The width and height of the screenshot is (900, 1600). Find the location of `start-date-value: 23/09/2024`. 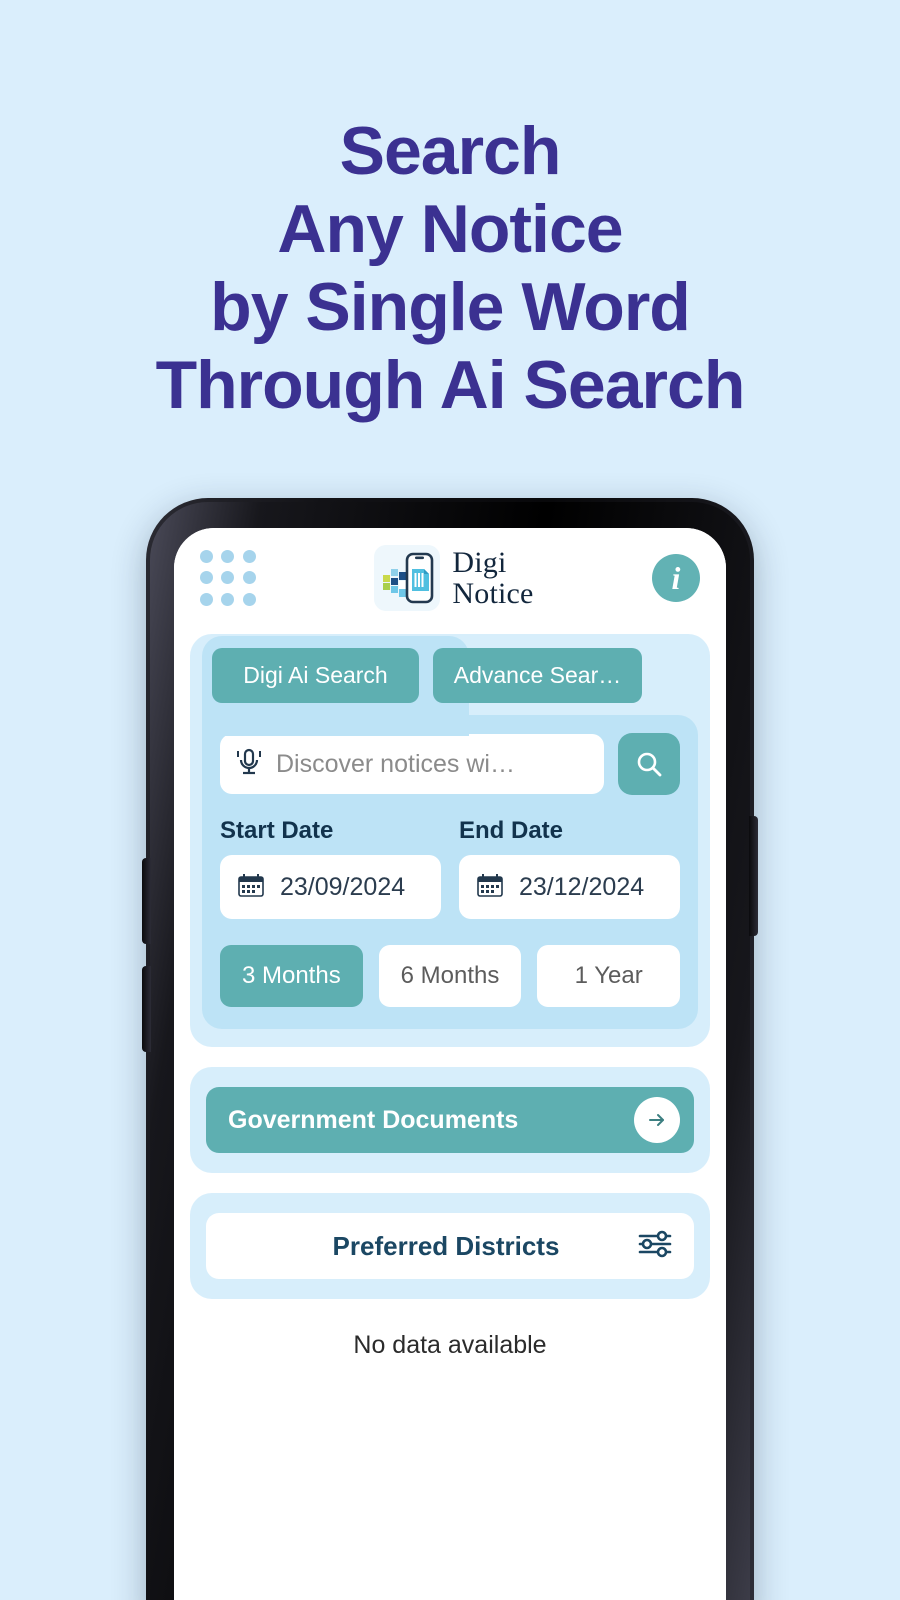

start-date-value: 23/09/2024 is located at coordinates (343, 886).